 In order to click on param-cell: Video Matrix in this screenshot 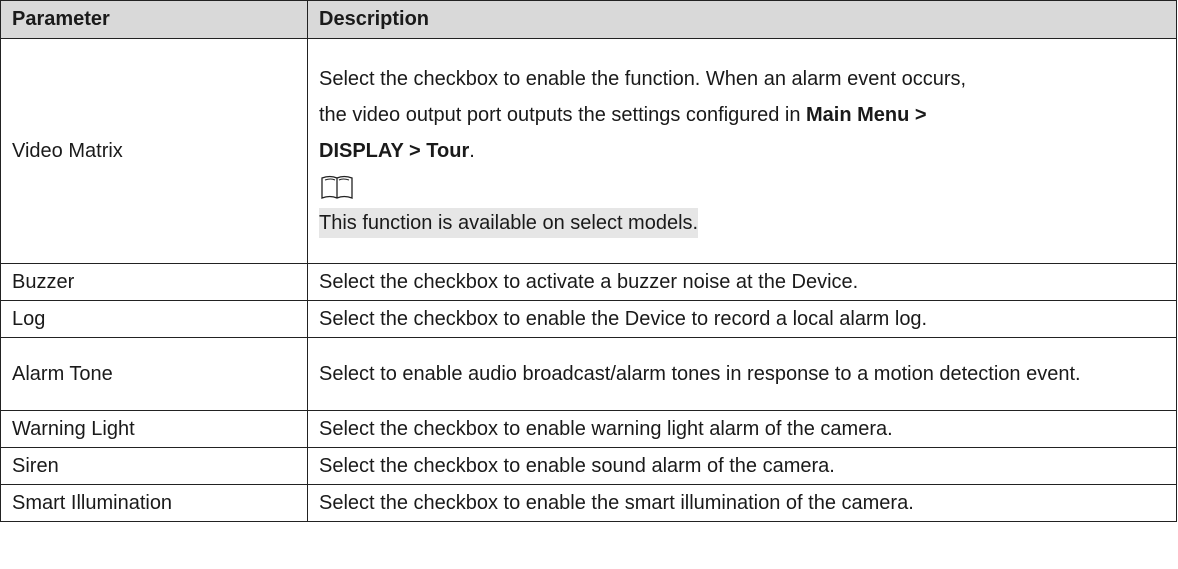, I will do `click(154, 151)`.